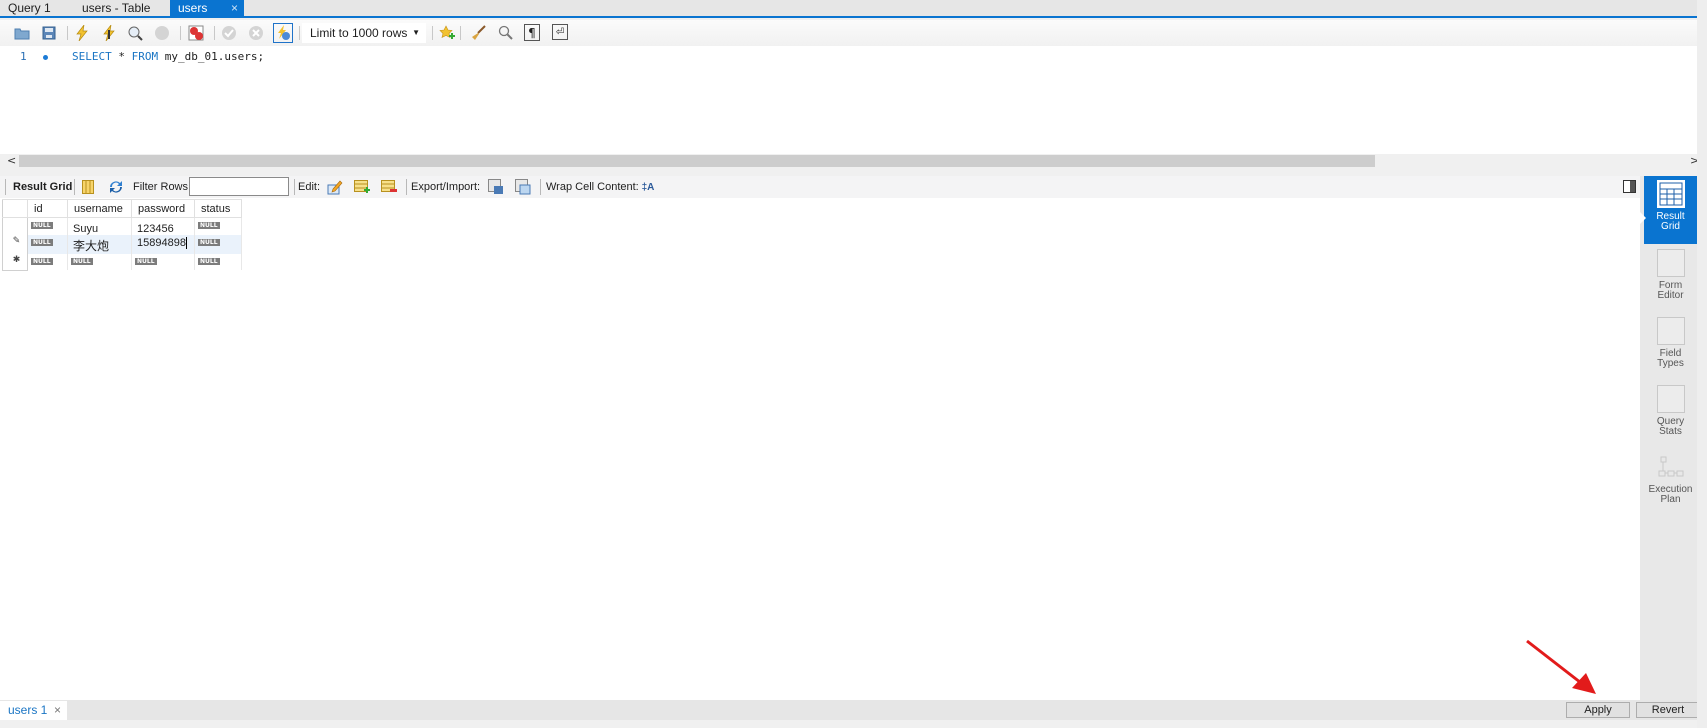  What do you see at coordinates (1670, 399) in the screenshot?
I see `query-stats-icon` at bounding box center [1670, 399].